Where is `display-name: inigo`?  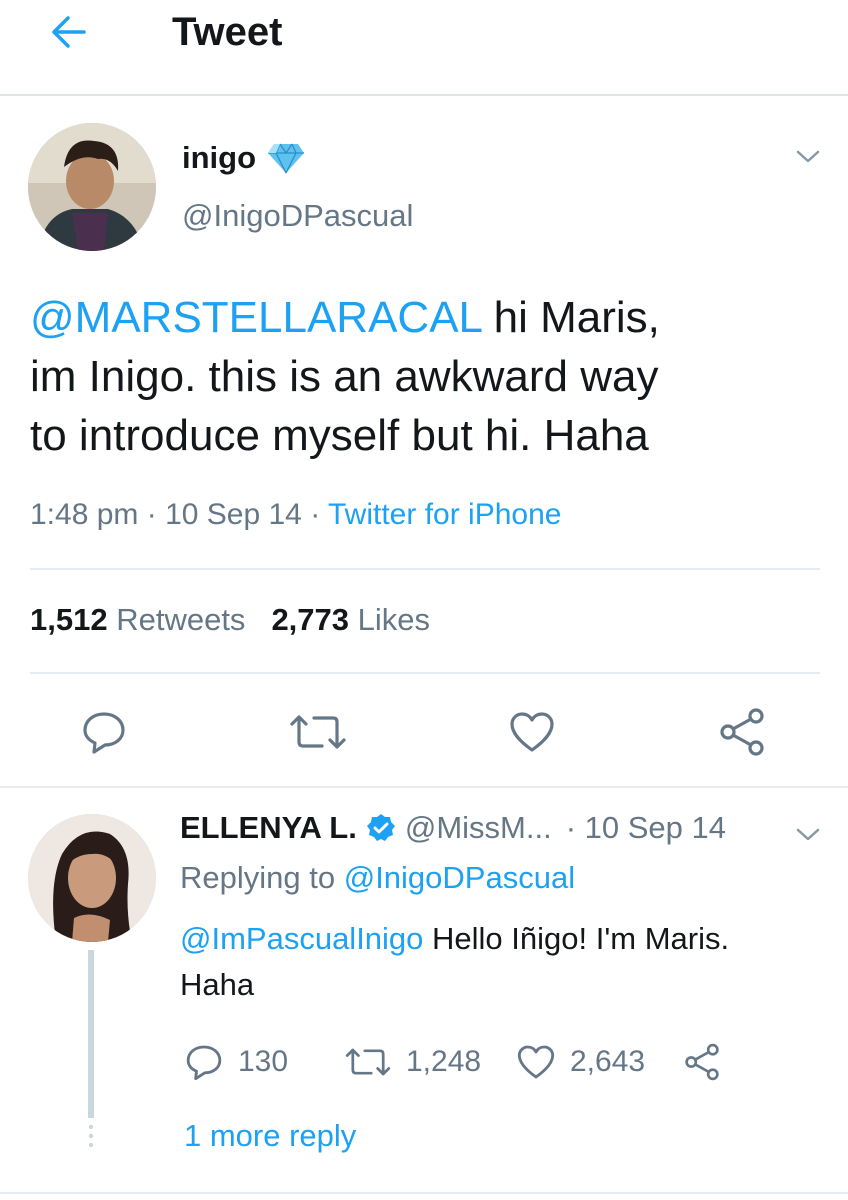 display-name: inigo is located at coordinates (219, 158).